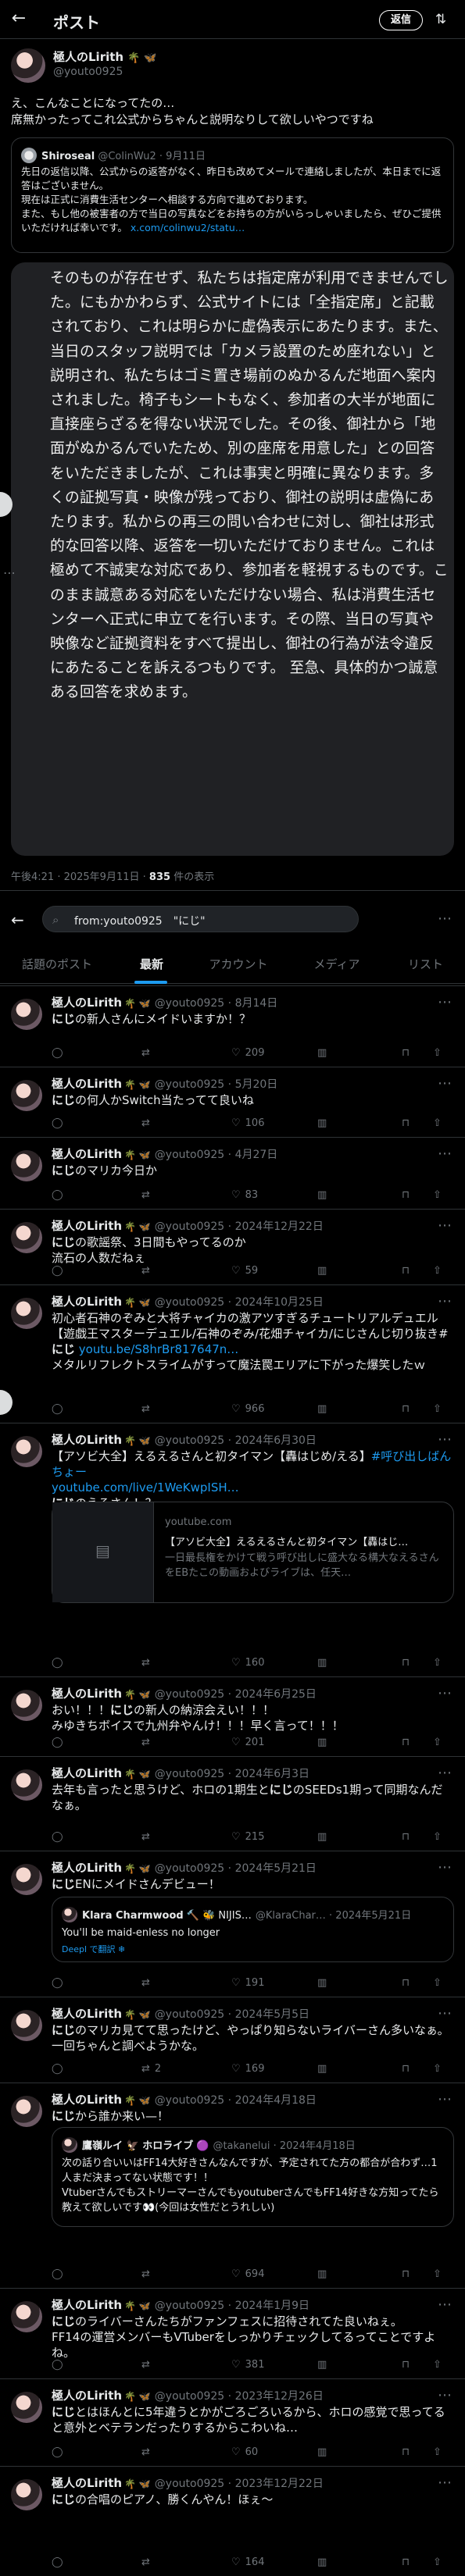 This screenshot has height=2576, width=465. Describe the element at coordinates (247, 1837) in the screenshot. I see `heart-action: ♡ 215` at that location.